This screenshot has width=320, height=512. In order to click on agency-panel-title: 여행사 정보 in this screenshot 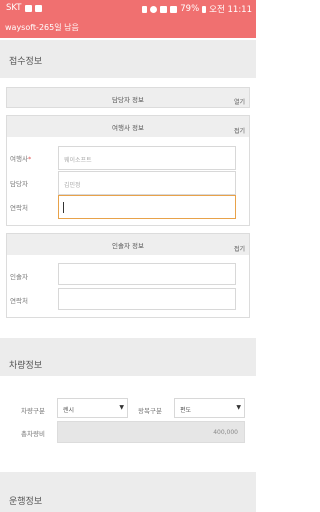, I will do `click(128, 128)`.